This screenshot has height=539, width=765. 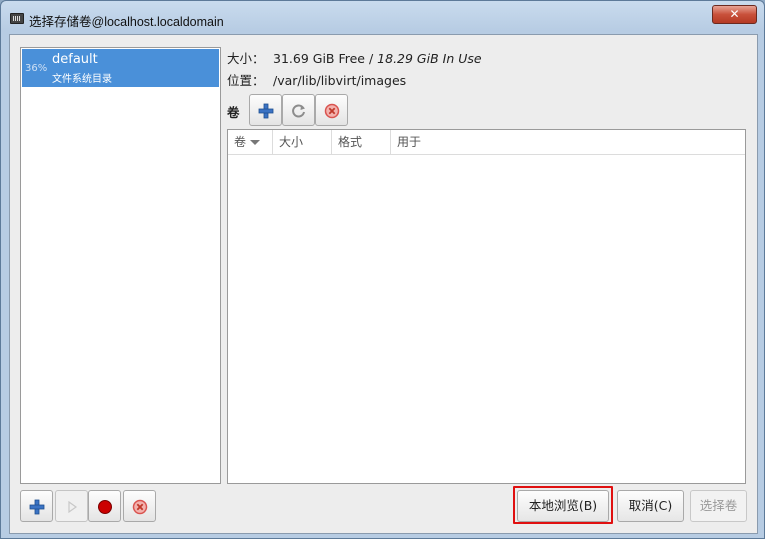 I want to click on size-in-use: 18.29 GiB In Use, so click(x=429, y=58).